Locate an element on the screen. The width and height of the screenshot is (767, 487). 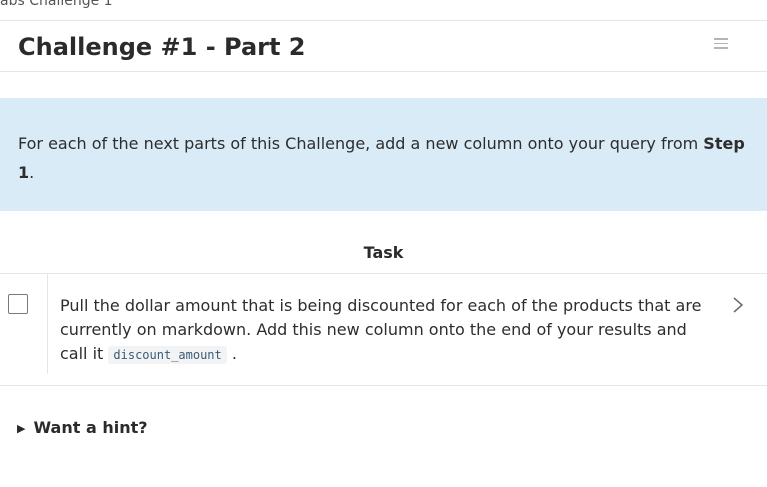
hint-label: Want a hint? is located at coordinates (90, 427).